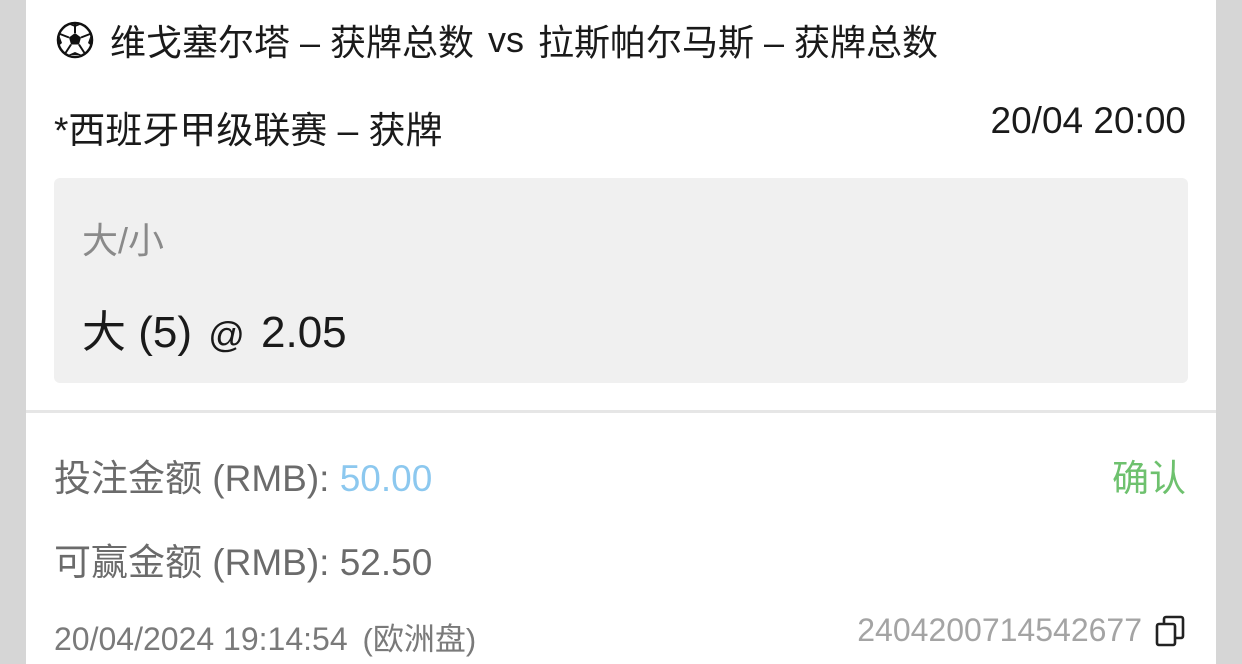 The height and width of the screenshot is (664, 1242). I want to click on market-label: 大/小, so click(123, 240).